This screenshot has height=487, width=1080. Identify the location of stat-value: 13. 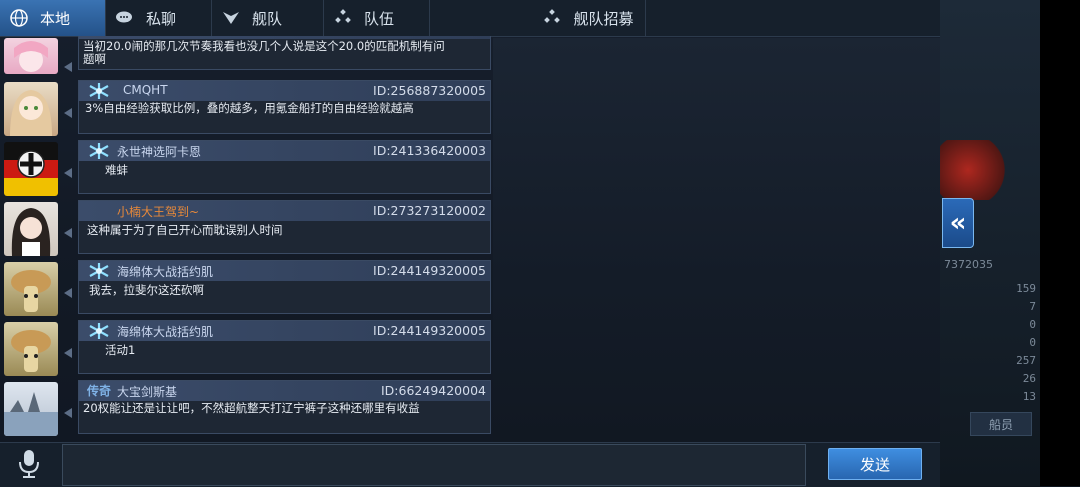
(1029, 396).